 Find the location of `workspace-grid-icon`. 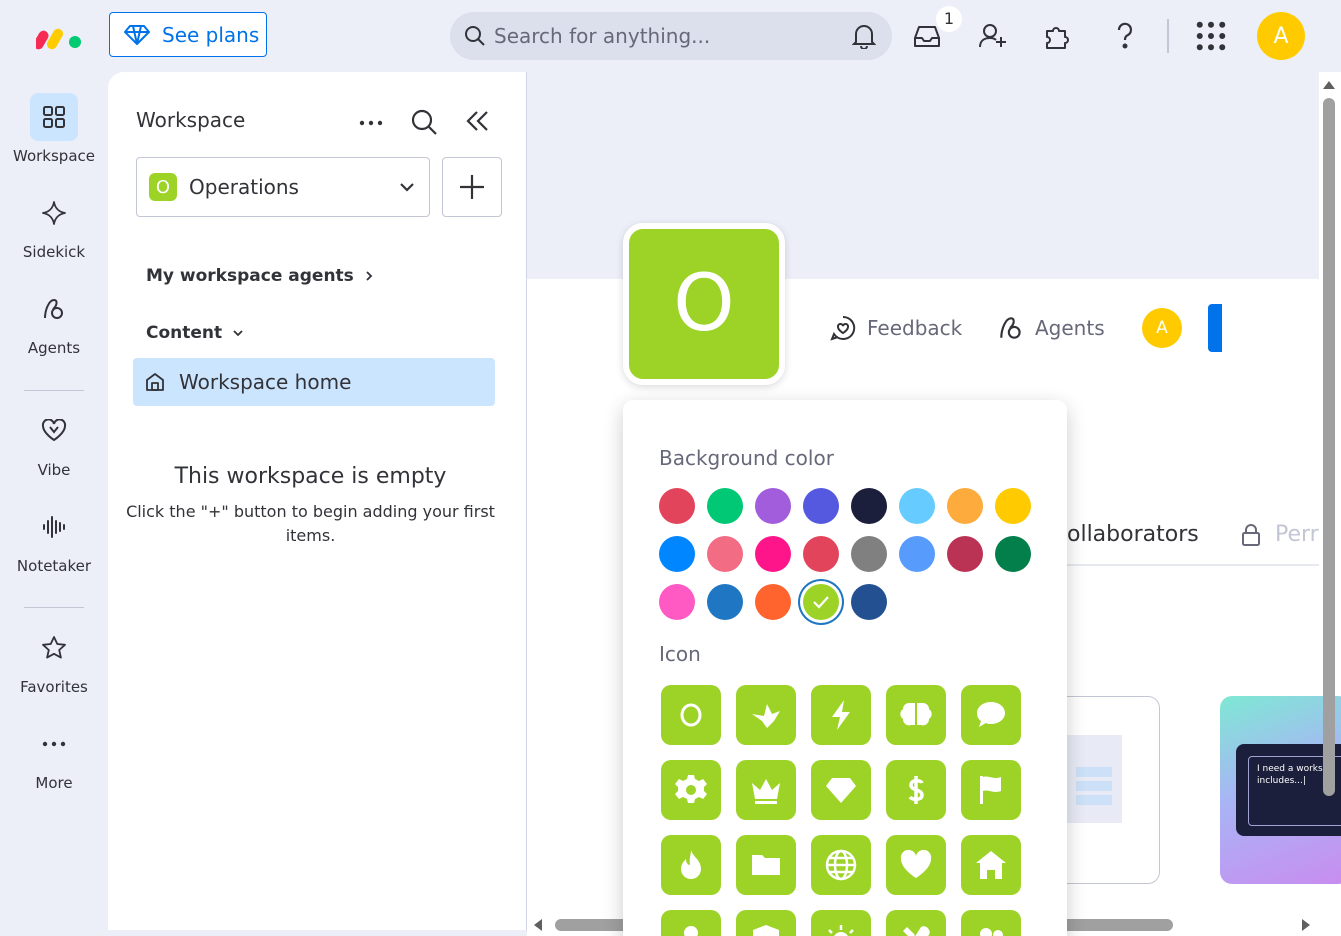

workspace-grid-icon is located at coordinates (54, 117).